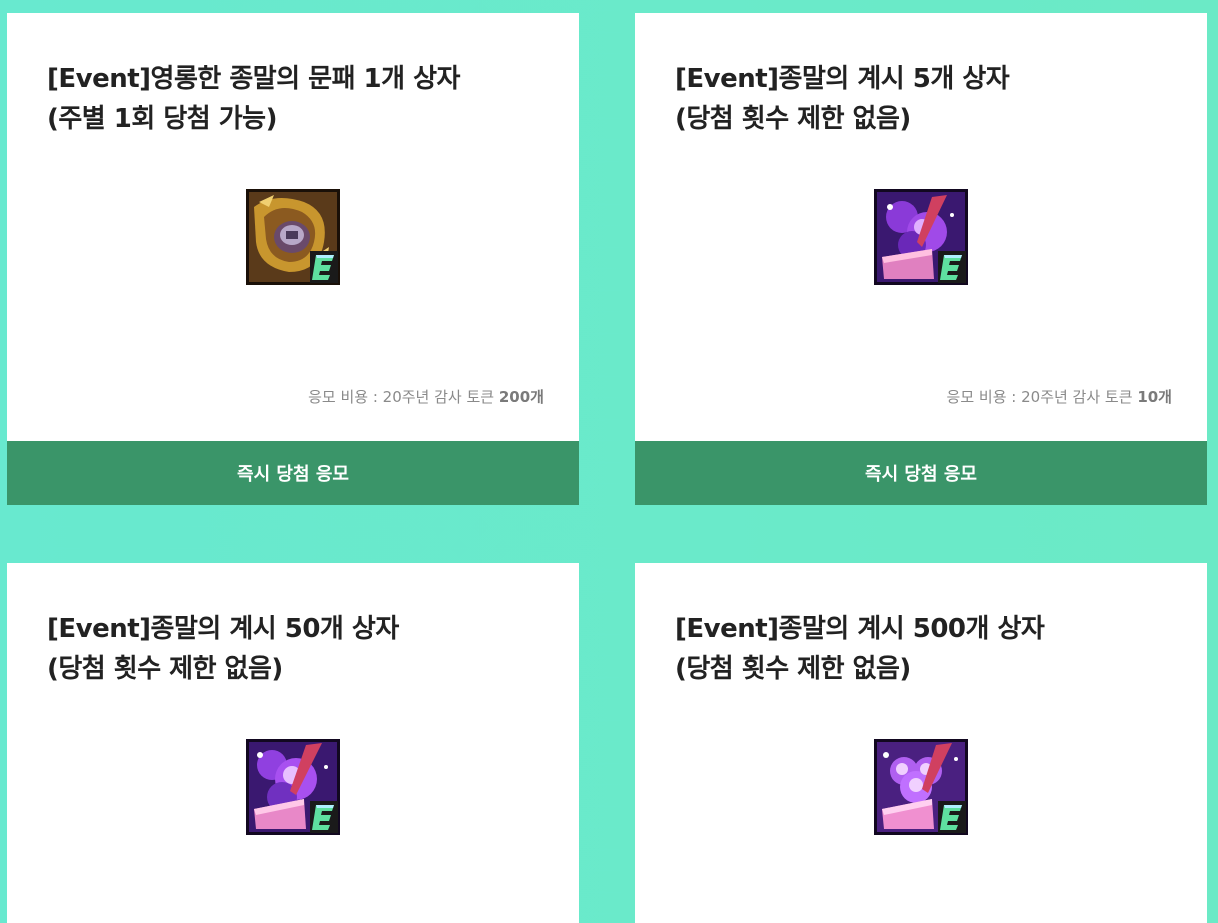 Image resolution: width=1218 pixels, height=923 pixels. Describe the element at coordinates (925, 99) in the screenshot. I see `card-title: [Event]종말의 계시 5개 상자 (당첨 횟수 제한 없음)` at that location.